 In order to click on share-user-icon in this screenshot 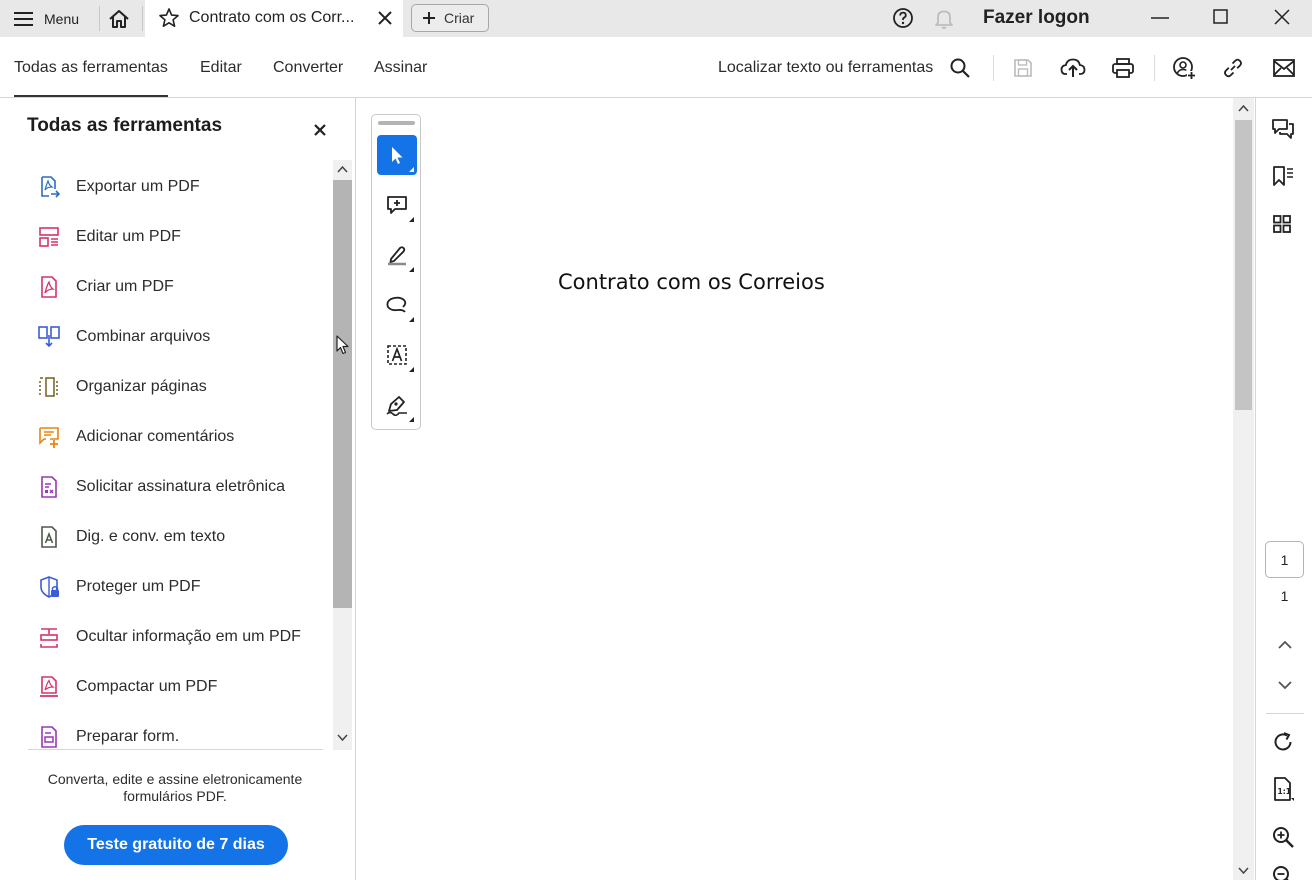, I will do `click(1184, 68)`.